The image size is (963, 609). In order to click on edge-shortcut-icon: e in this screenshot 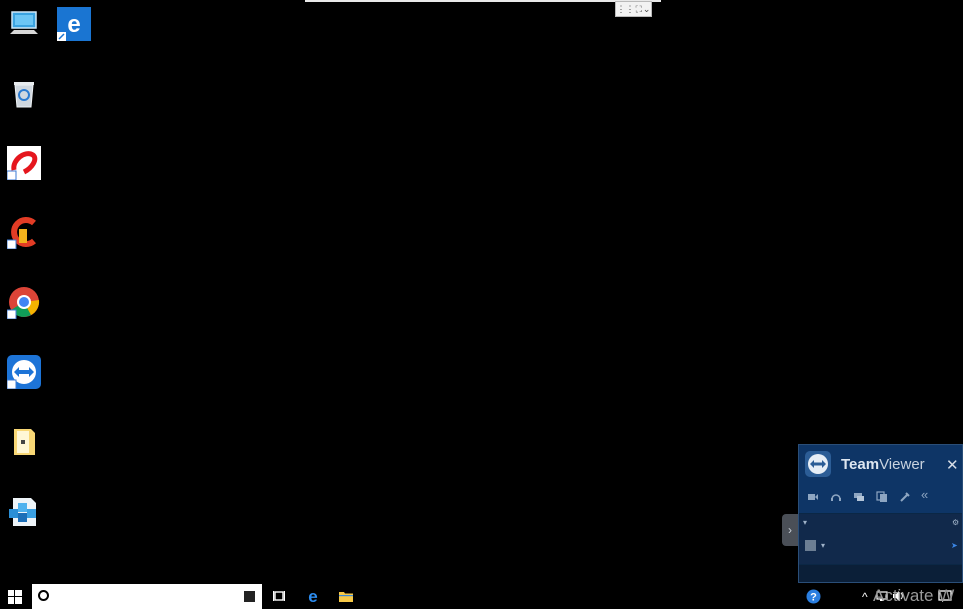, I will do `click(74, 24)`.